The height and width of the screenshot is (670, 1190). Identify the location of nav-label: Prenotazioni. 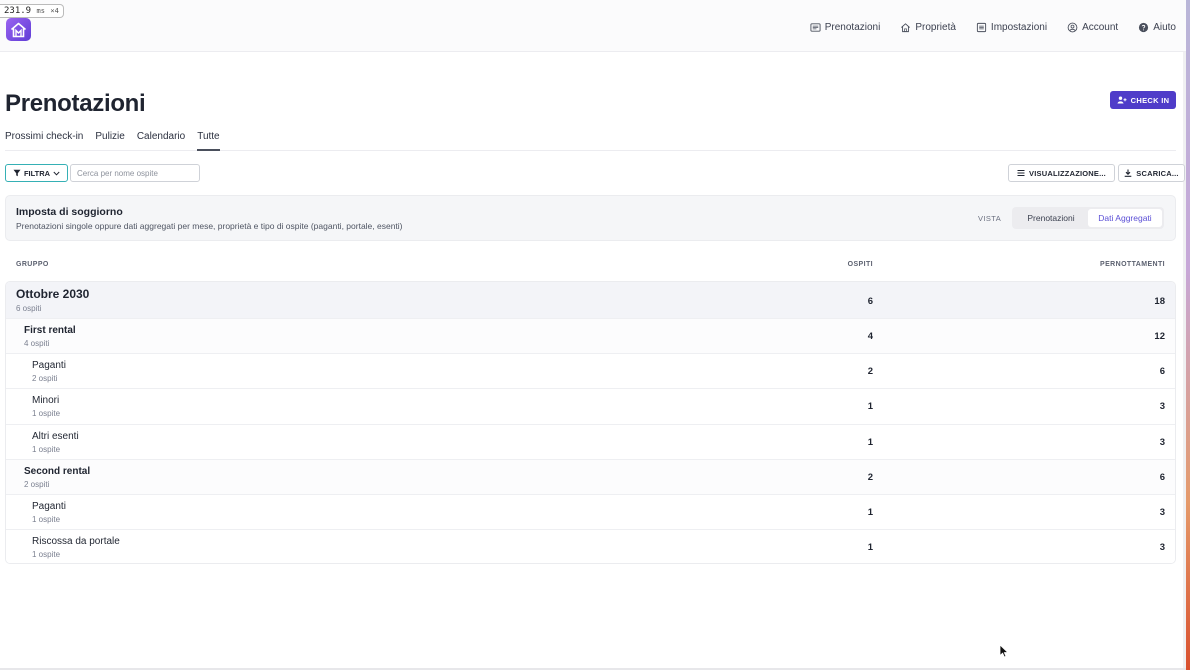
(852, 27).